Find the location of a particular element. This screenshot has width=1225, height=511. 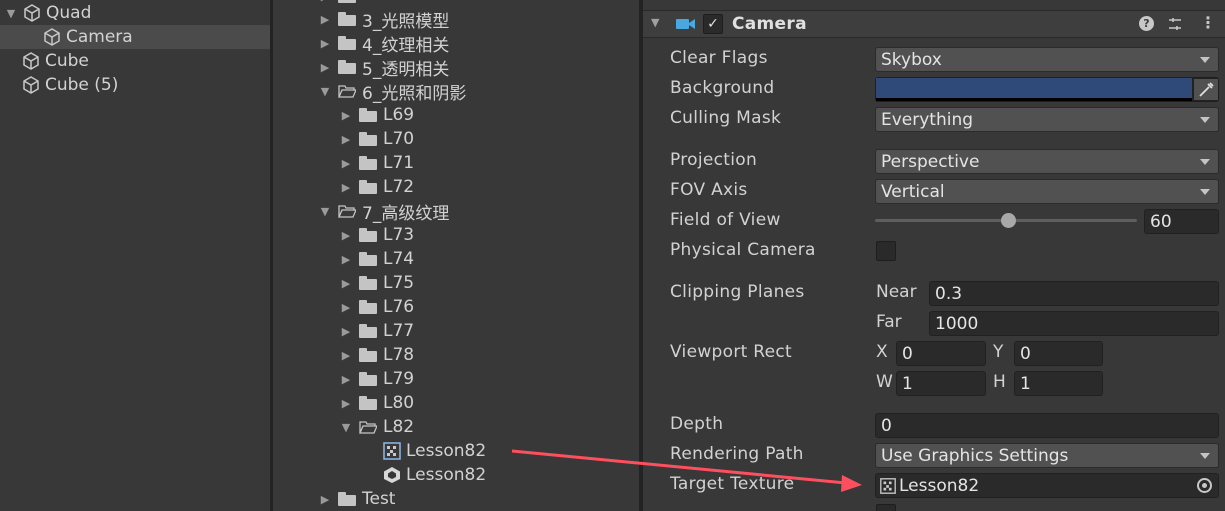

target-texture-object-field: Lesson82 is located at coordinates (1047, 485).